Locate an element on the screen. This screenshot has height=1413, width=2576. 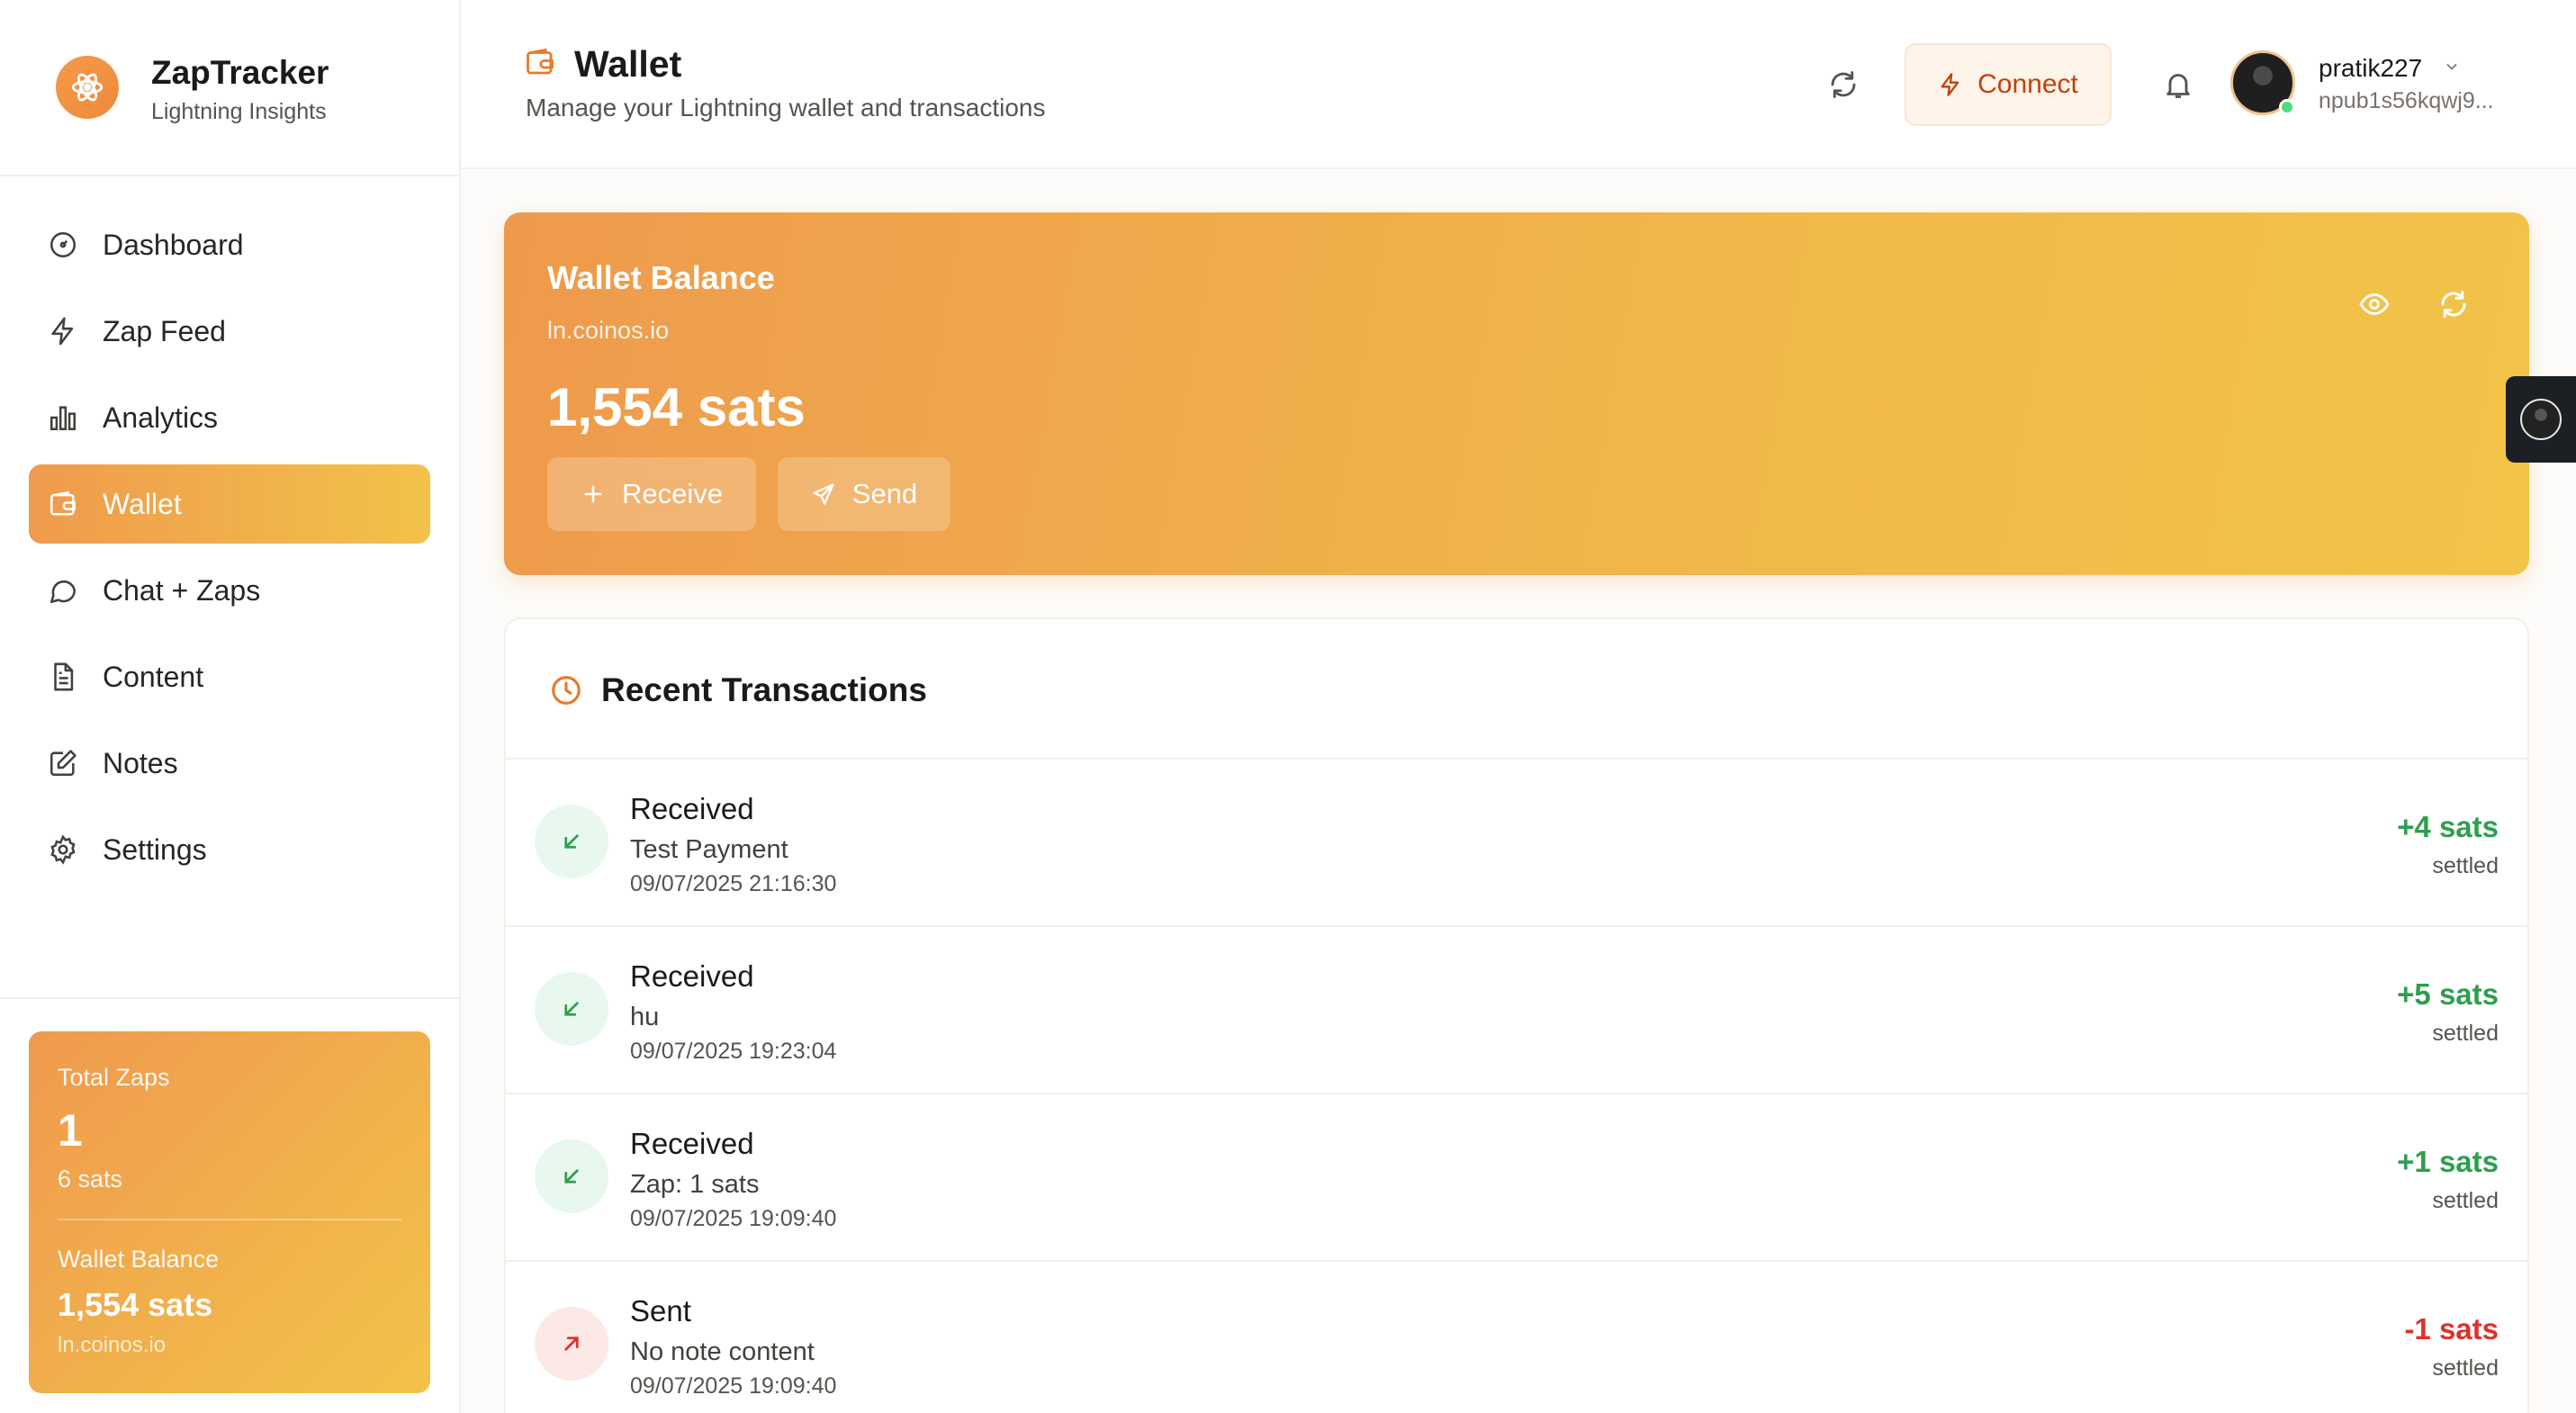
floating-profile-handle is located at coordinates (2541, 420).